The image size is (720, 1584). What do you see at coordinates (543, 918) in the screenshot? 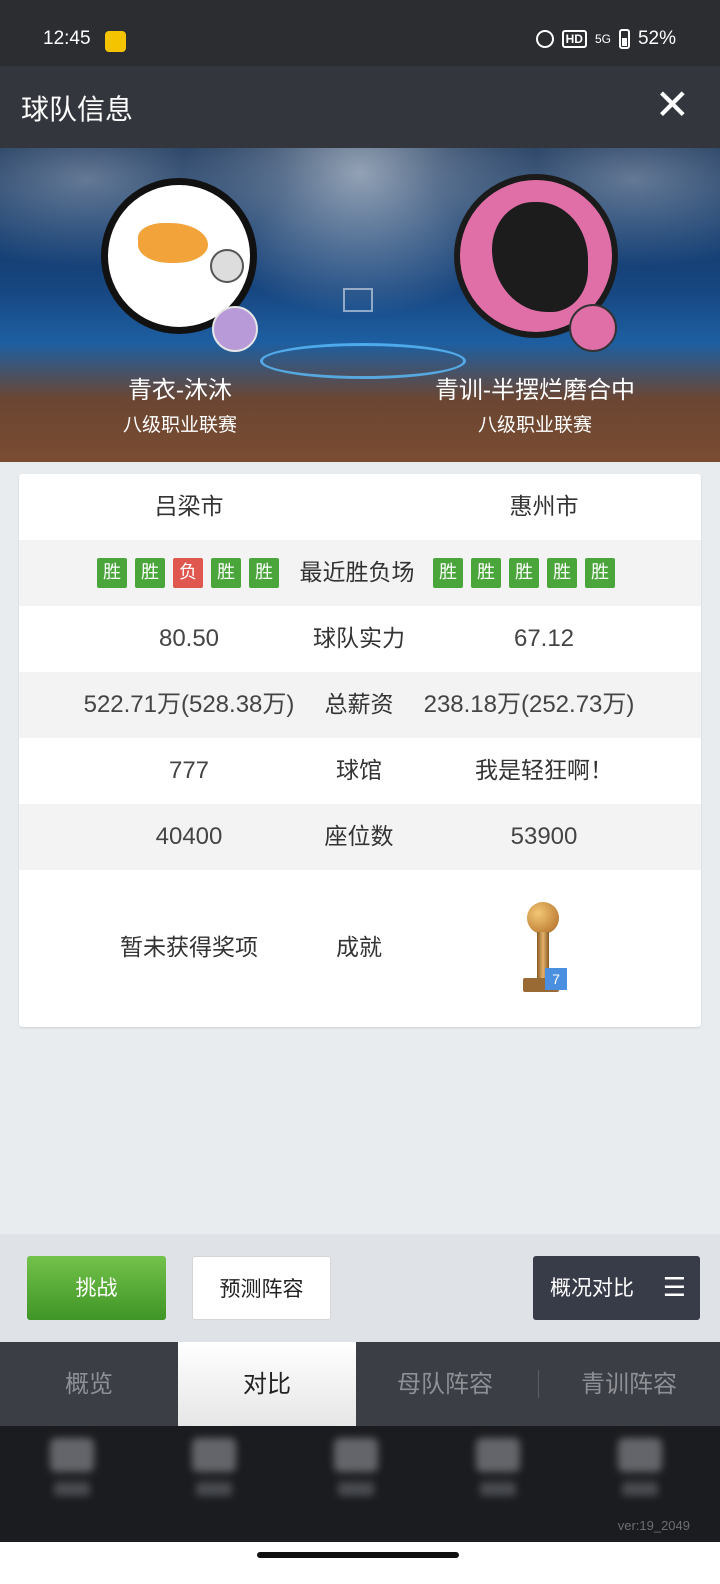
I see `trophy-ball` at bounding box center [543, 918].